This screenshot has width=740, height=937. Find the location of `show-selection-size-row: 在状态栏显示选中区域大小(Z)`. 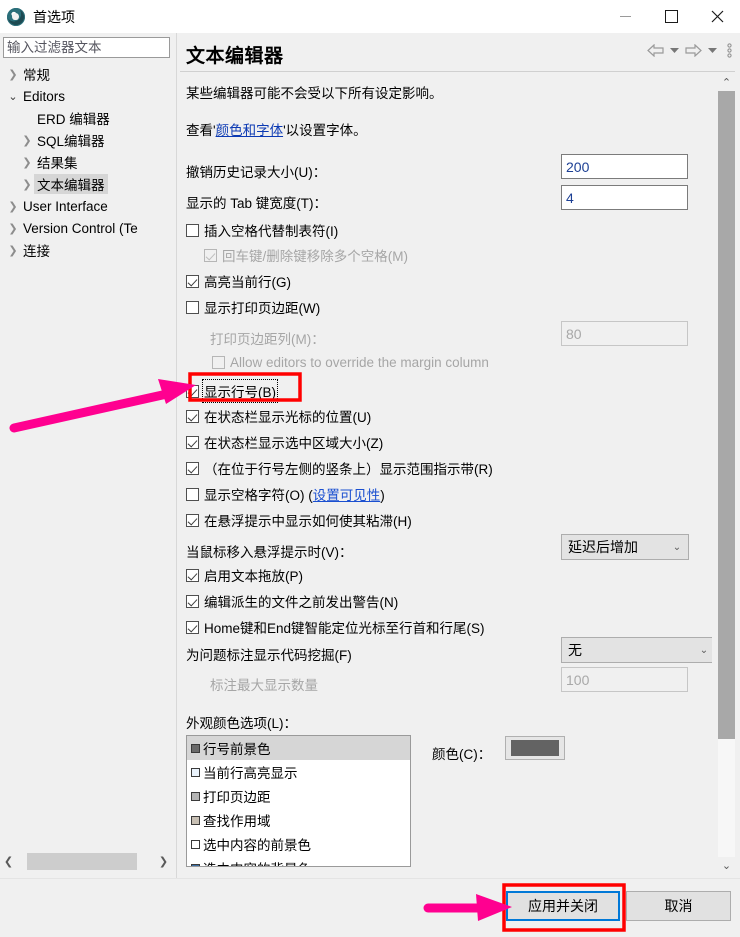

show-selection-size-row: 在状态栏显示选中区域大小(Z) is located at coordinates (284, 442).